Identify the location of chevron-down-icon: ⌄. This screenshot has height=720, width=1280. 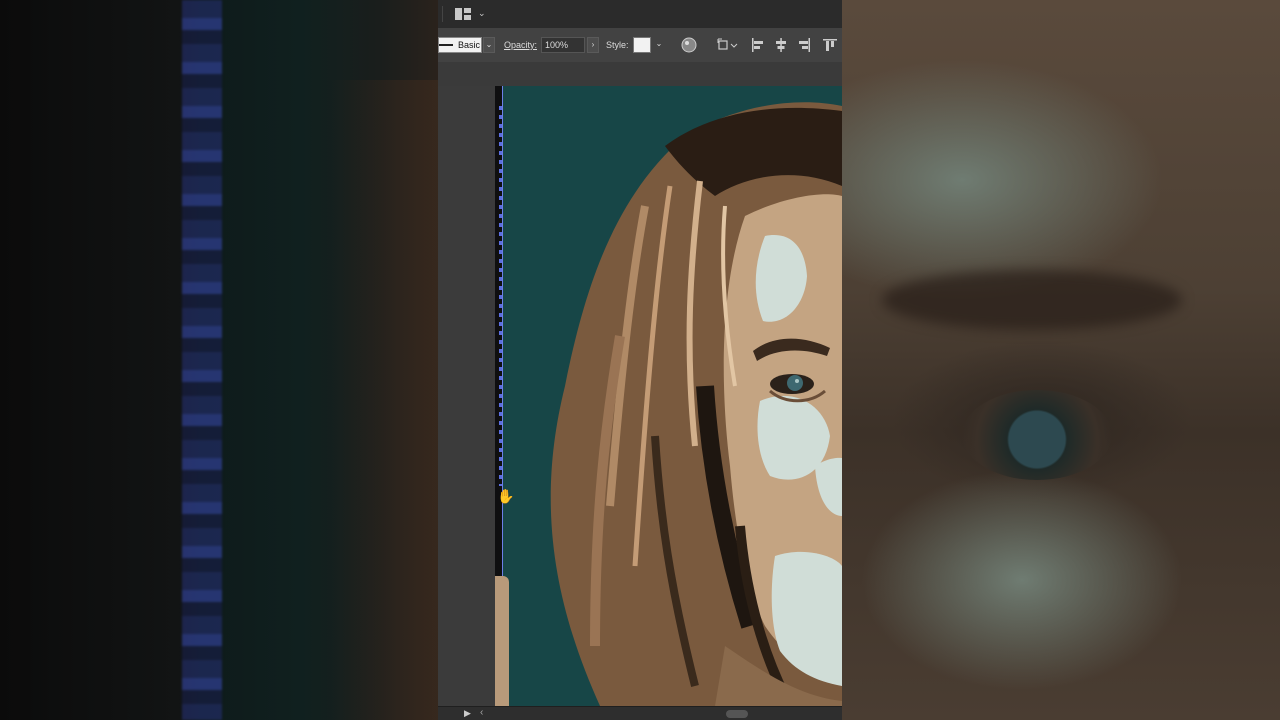
(482, 13).